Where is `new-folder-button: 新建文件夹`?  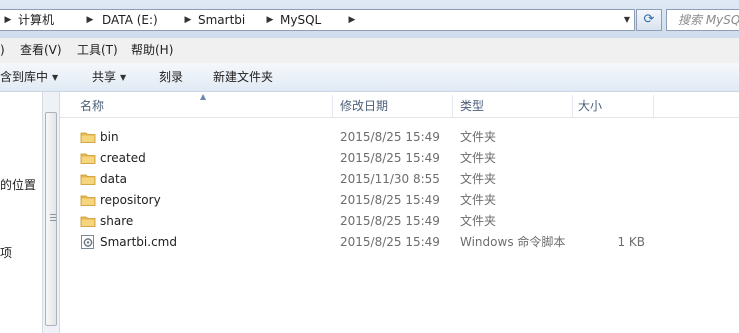
new-folder-button: 新建文件夹 is located at coordinates (243, 77).